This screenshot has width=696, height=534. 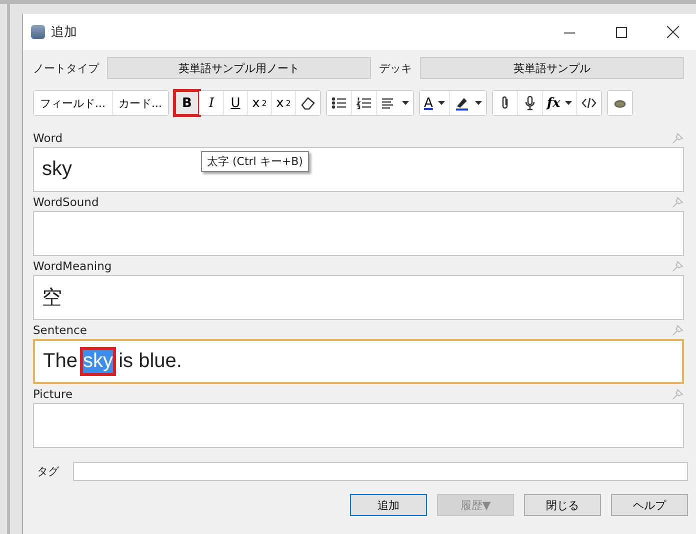 What do you see at coordinates (187, 103) in the screenshot?
I see `bold-button: B` at bounding box center [187, 103].